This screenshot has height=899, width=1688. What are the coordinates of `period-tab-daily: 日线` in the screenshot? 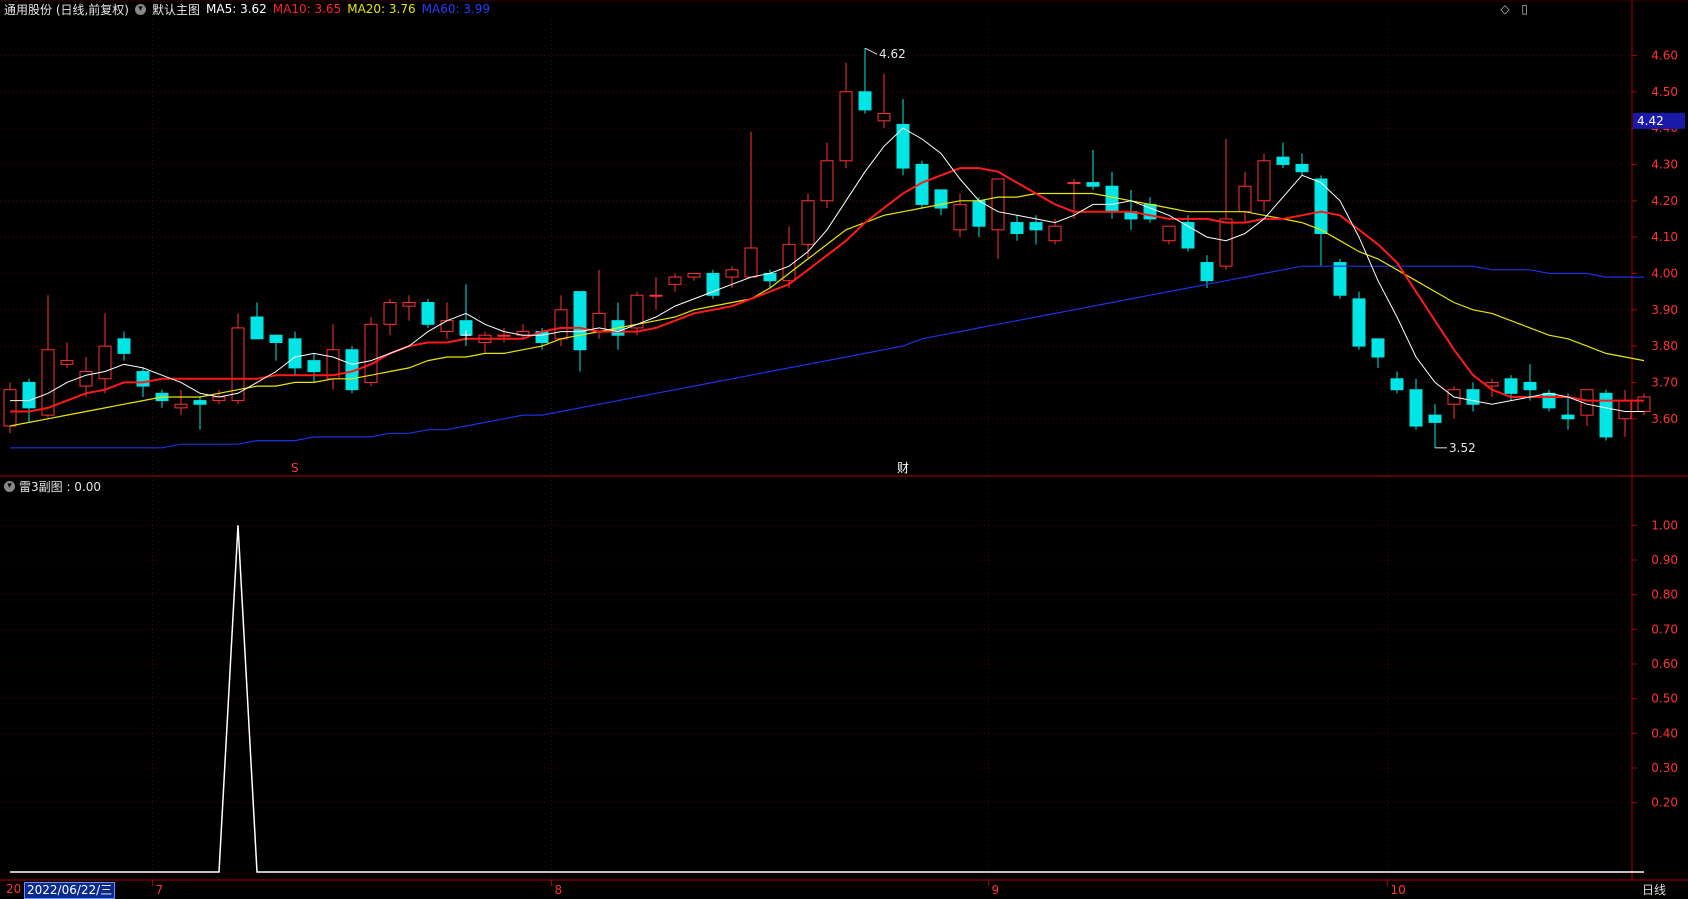 It's located at (1654, 889).